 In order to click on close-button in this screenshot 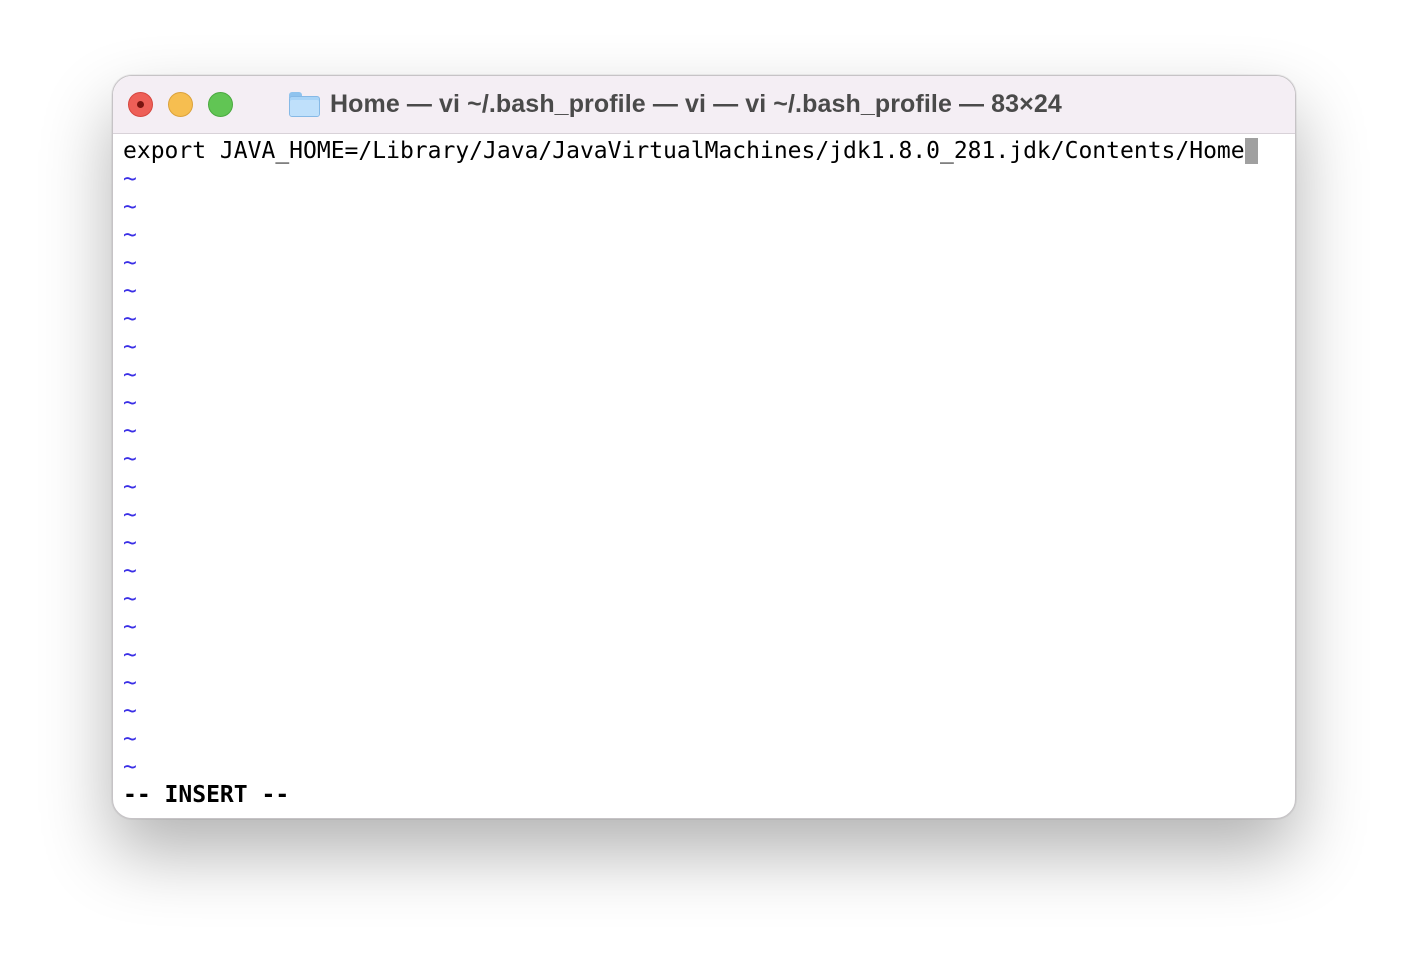, I will do `click(140, 104)`.